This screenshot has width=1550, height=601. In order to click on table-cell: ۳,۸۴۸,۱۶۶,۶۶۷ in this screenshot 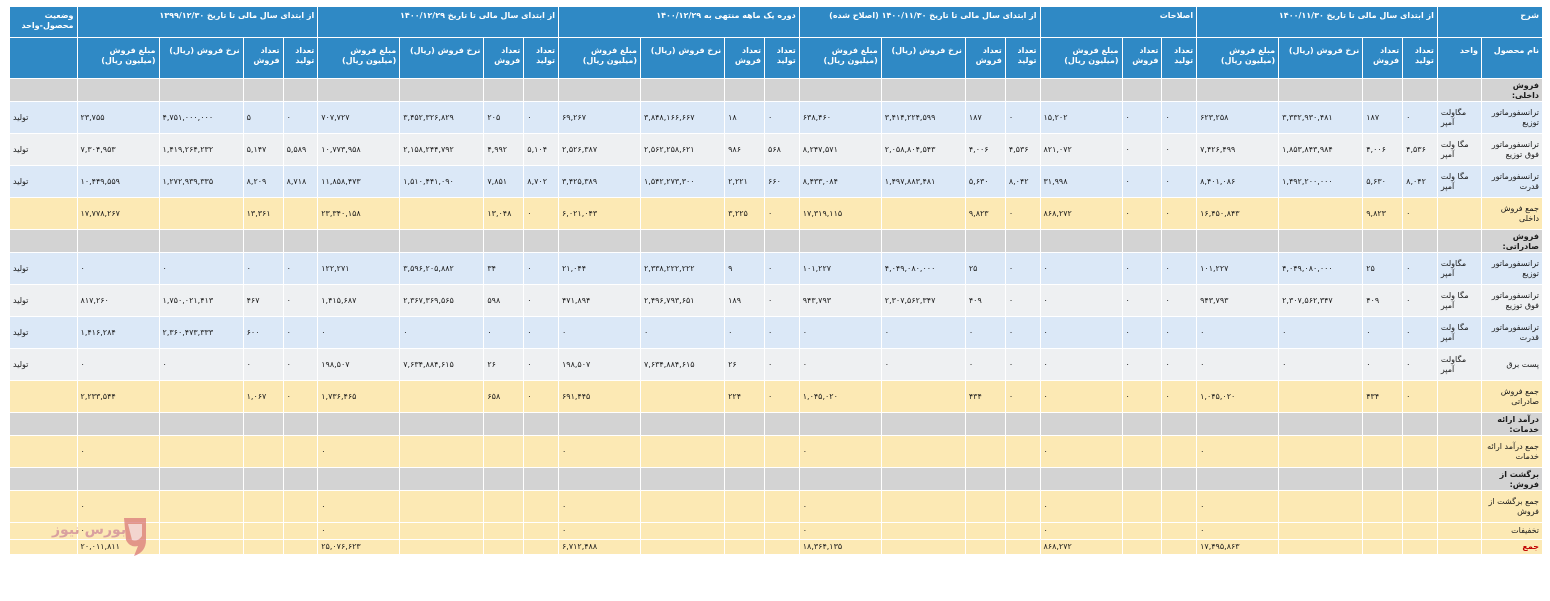, I will do `click(682, 117)`.